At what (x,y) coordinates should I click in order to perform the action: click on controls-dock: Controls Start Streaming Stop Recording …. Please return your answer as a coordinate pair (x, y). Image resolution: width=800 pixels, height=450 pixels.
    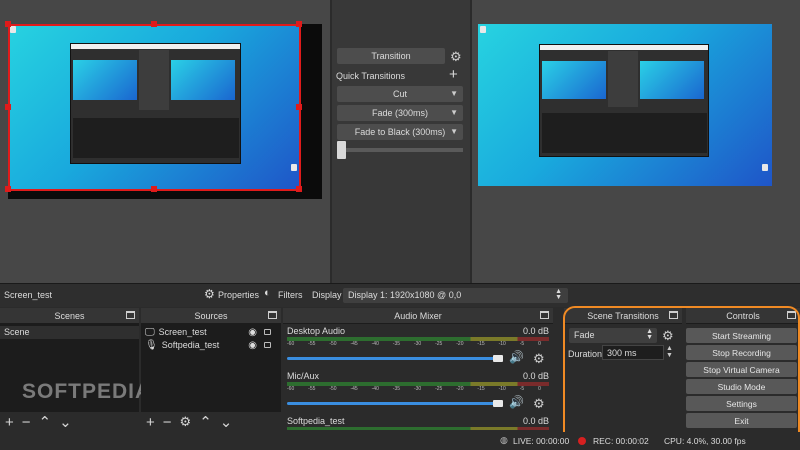
    Looking at the image, I should click on (682, 370).